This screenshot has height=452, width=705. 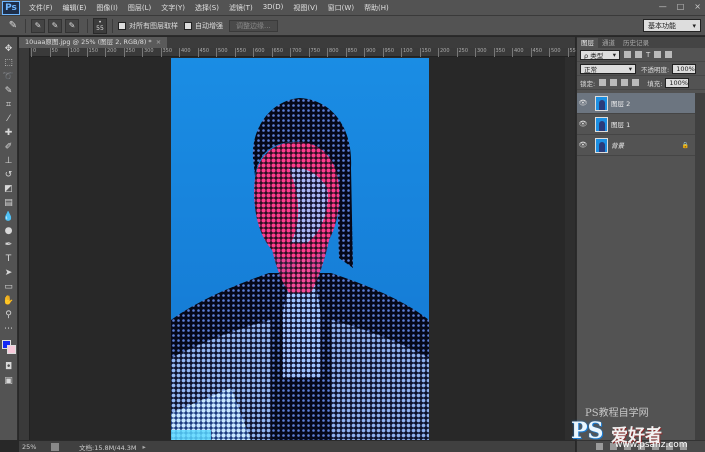 I want to click on lock-position-icon, so click(x=625, y=82).